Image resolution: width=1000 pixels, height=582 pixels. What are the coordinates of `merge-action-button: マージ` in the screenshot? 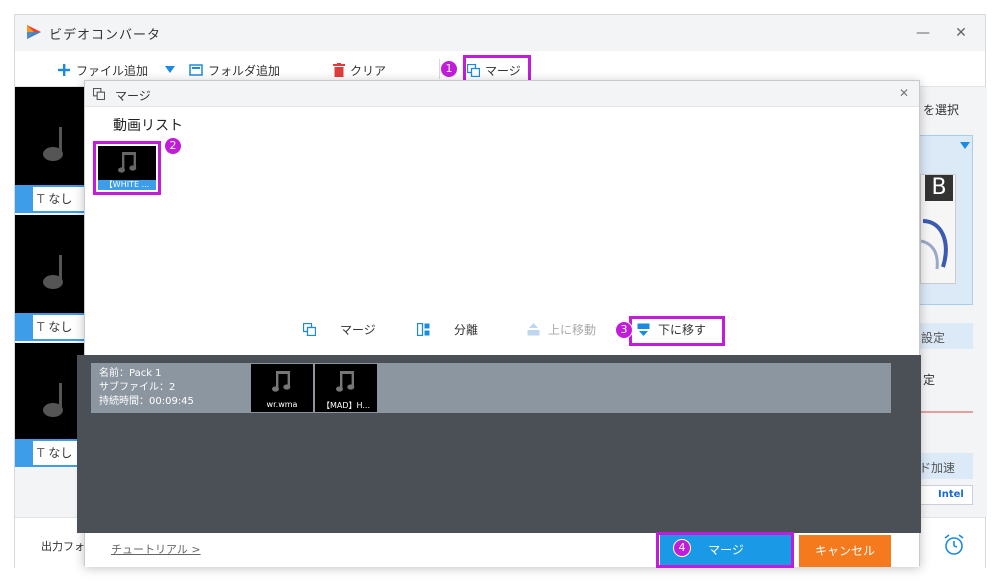 It's located at (339, 329).